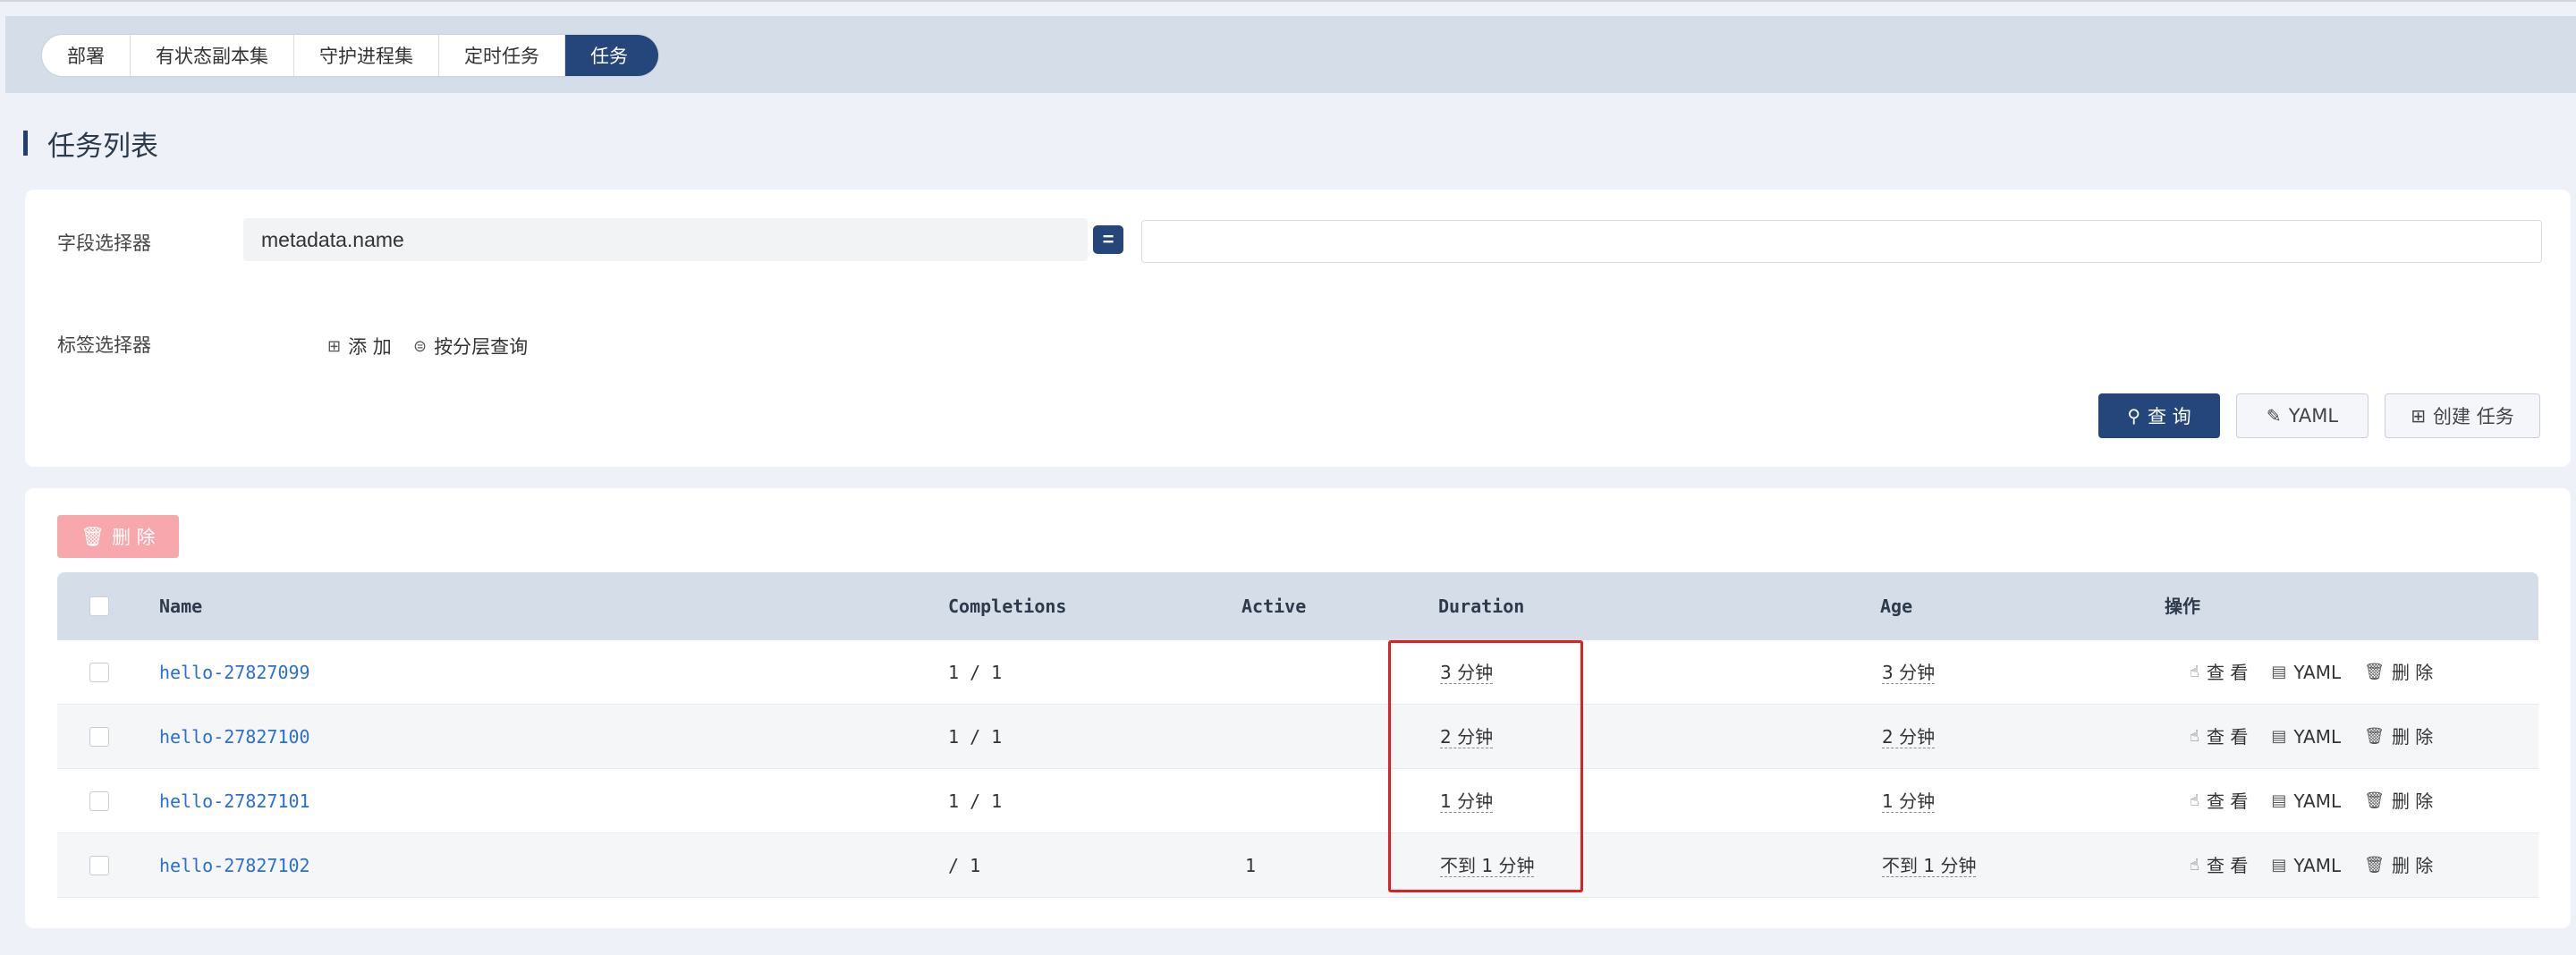 The width and height of the screenshot is (2576, 955). I want to click on duration-cell: 2 分钟, so click(1467, 737).